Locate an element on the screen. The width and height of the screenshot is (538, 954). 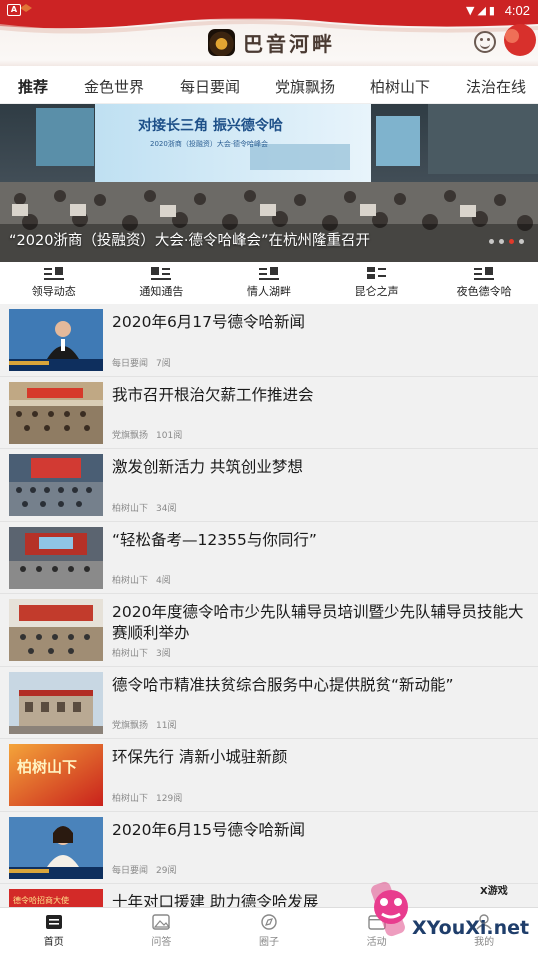
tab-recommend: 推荐 is located at coordinates (33, 86).